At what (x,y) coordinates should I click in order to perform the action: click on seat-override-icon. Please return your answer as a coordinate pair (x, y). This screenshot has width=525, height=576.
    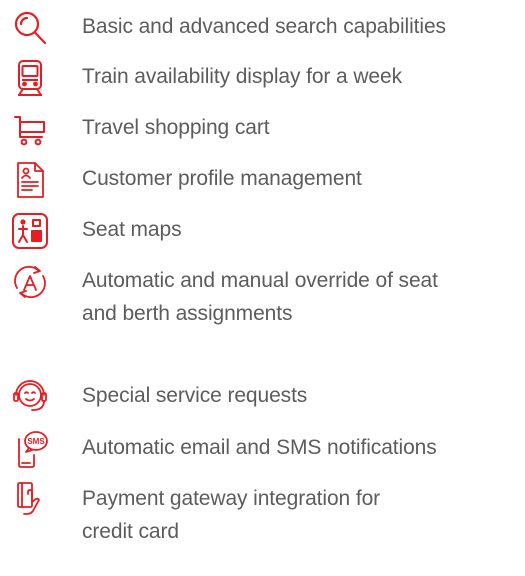
    Looking at the image, I should click on (30, 282).